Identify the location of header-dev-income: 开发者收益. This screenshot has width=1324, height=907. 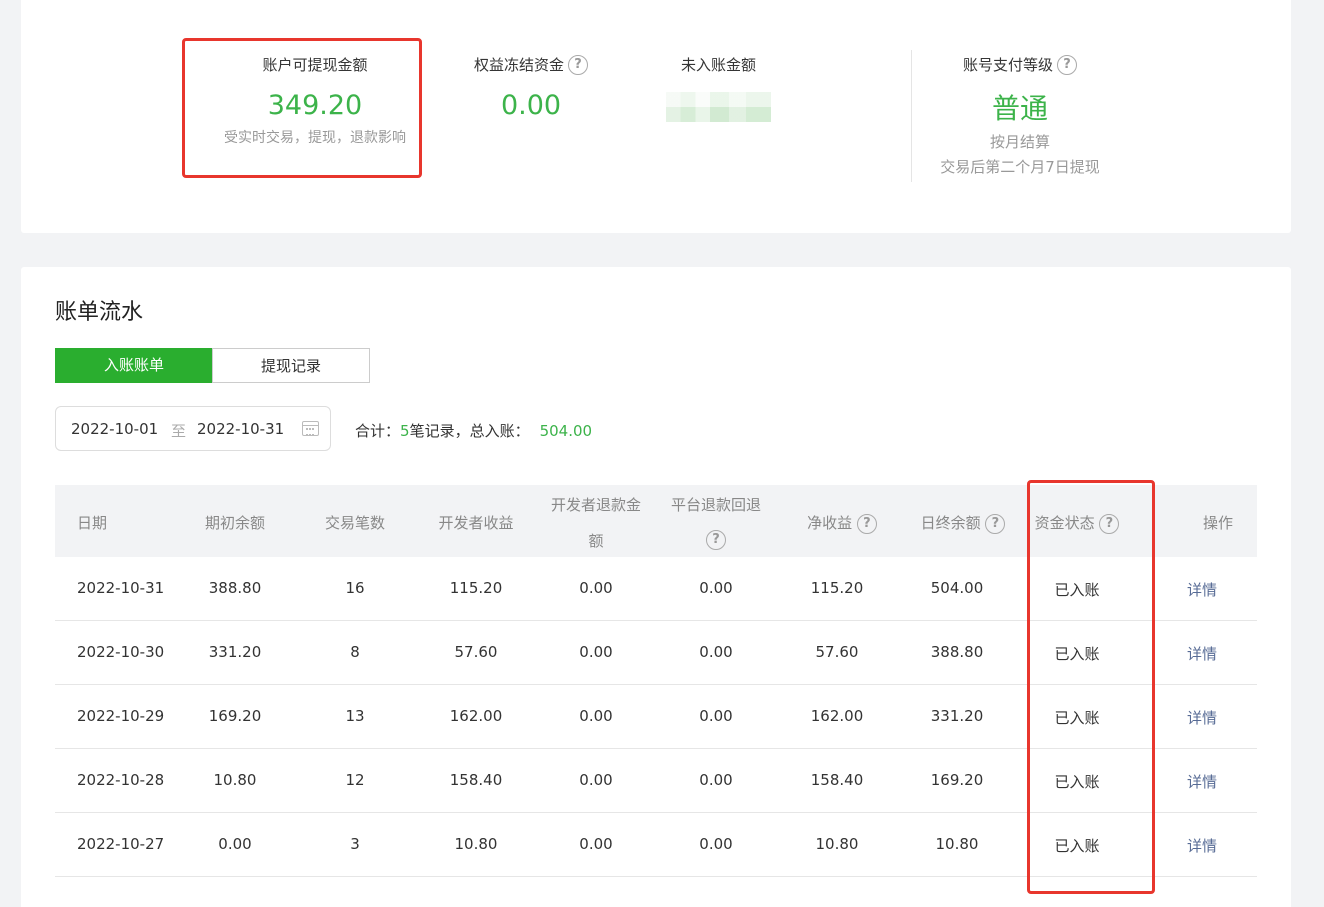
(476, 523).